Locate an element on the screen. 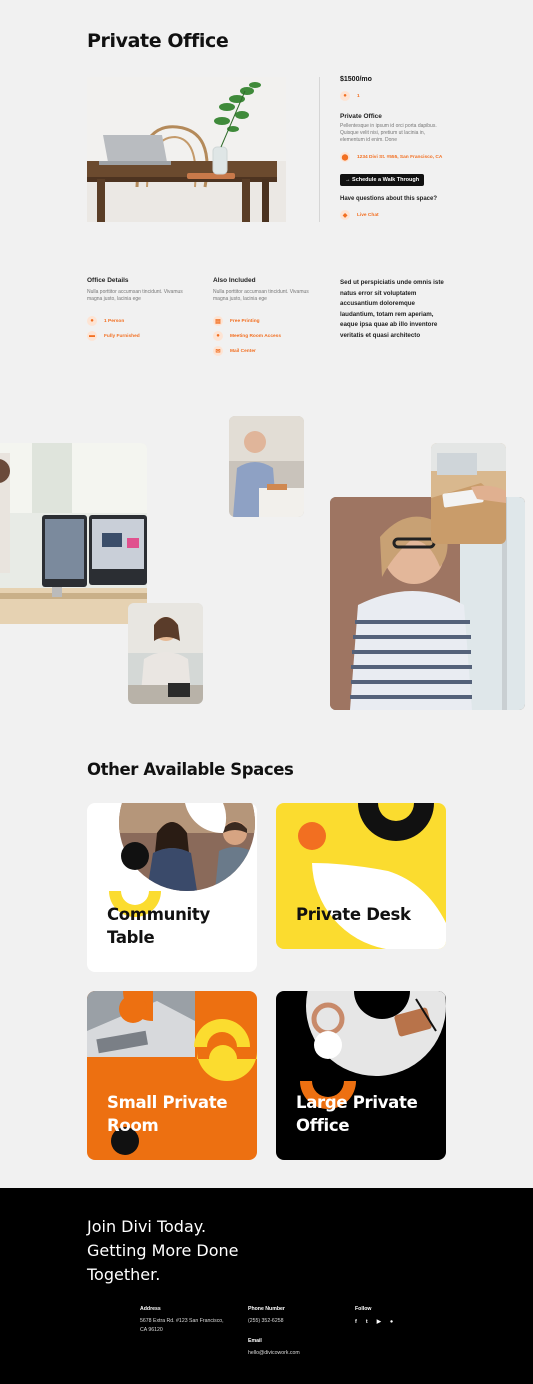 The height and width of the screenshot is (1384, 533). facebook-icon: f is located at coordinates (356, 1322).